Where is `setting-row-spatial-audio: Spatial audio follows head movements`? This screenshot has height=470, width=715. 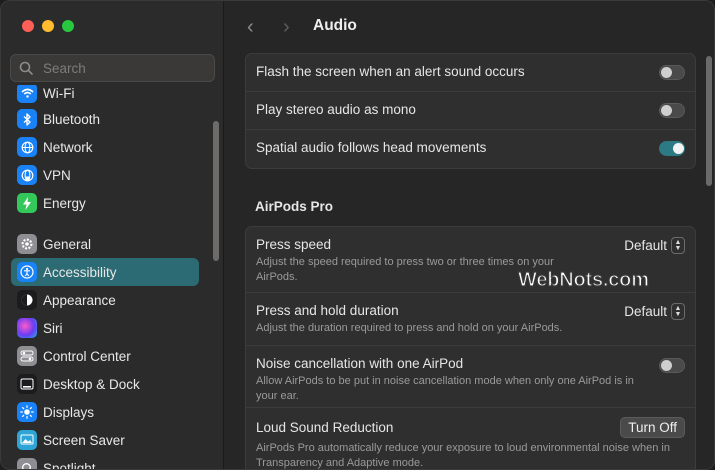
setting-row-spatial-audio: Spatial audio follows head movements is located at coordinates (470, 149).